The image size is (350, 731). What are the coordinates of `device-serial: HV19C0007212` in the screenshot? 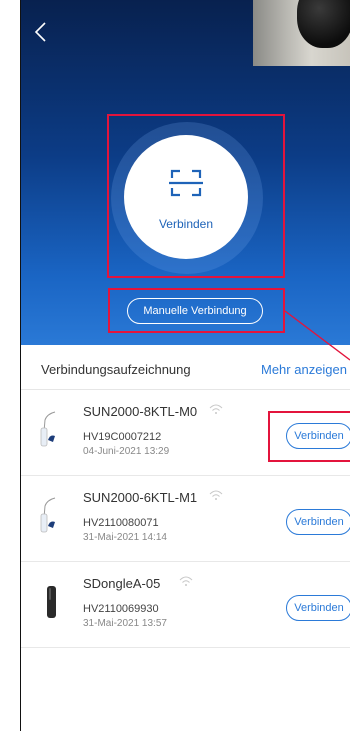 It's located at (122, 437).